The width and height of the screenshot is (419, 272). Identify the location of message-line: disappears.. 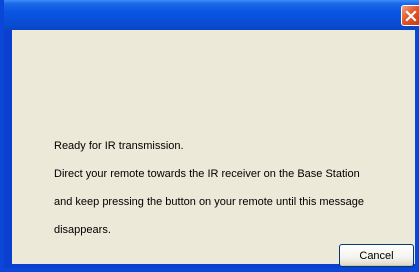
(82, 230).